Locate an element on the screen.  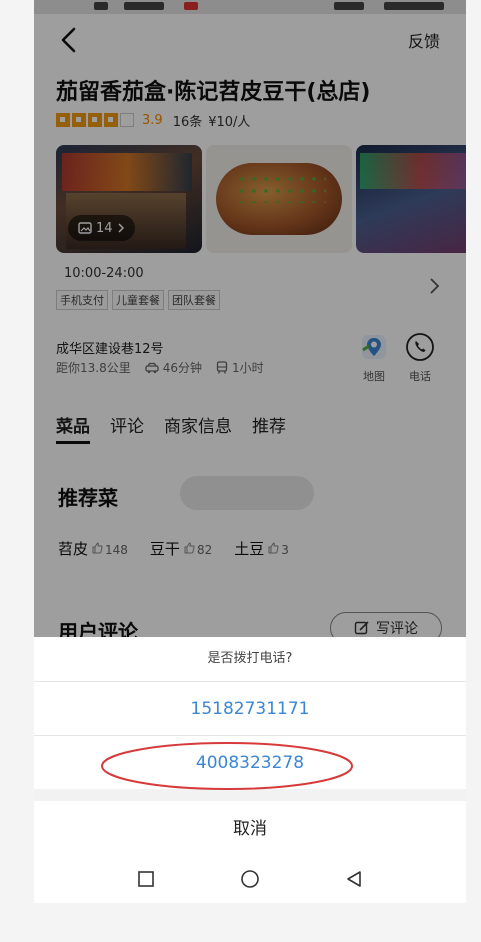
dialog-title: 是否拨打电话? is located at coordinates (250, 659).